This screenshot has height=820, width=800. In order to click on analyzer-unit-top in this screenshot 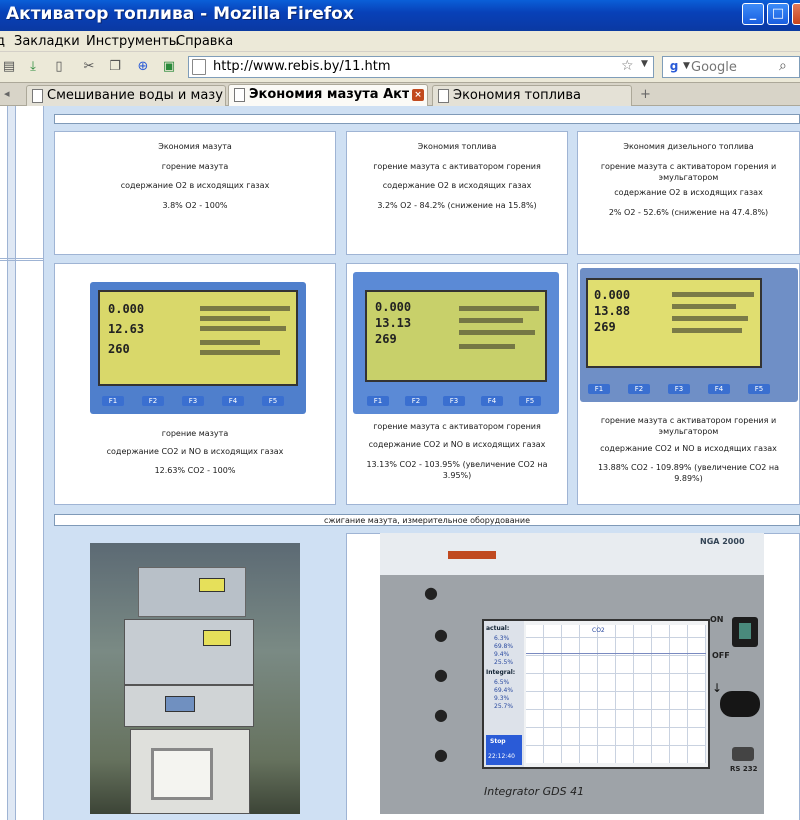, I will do `click(192, 592)`.